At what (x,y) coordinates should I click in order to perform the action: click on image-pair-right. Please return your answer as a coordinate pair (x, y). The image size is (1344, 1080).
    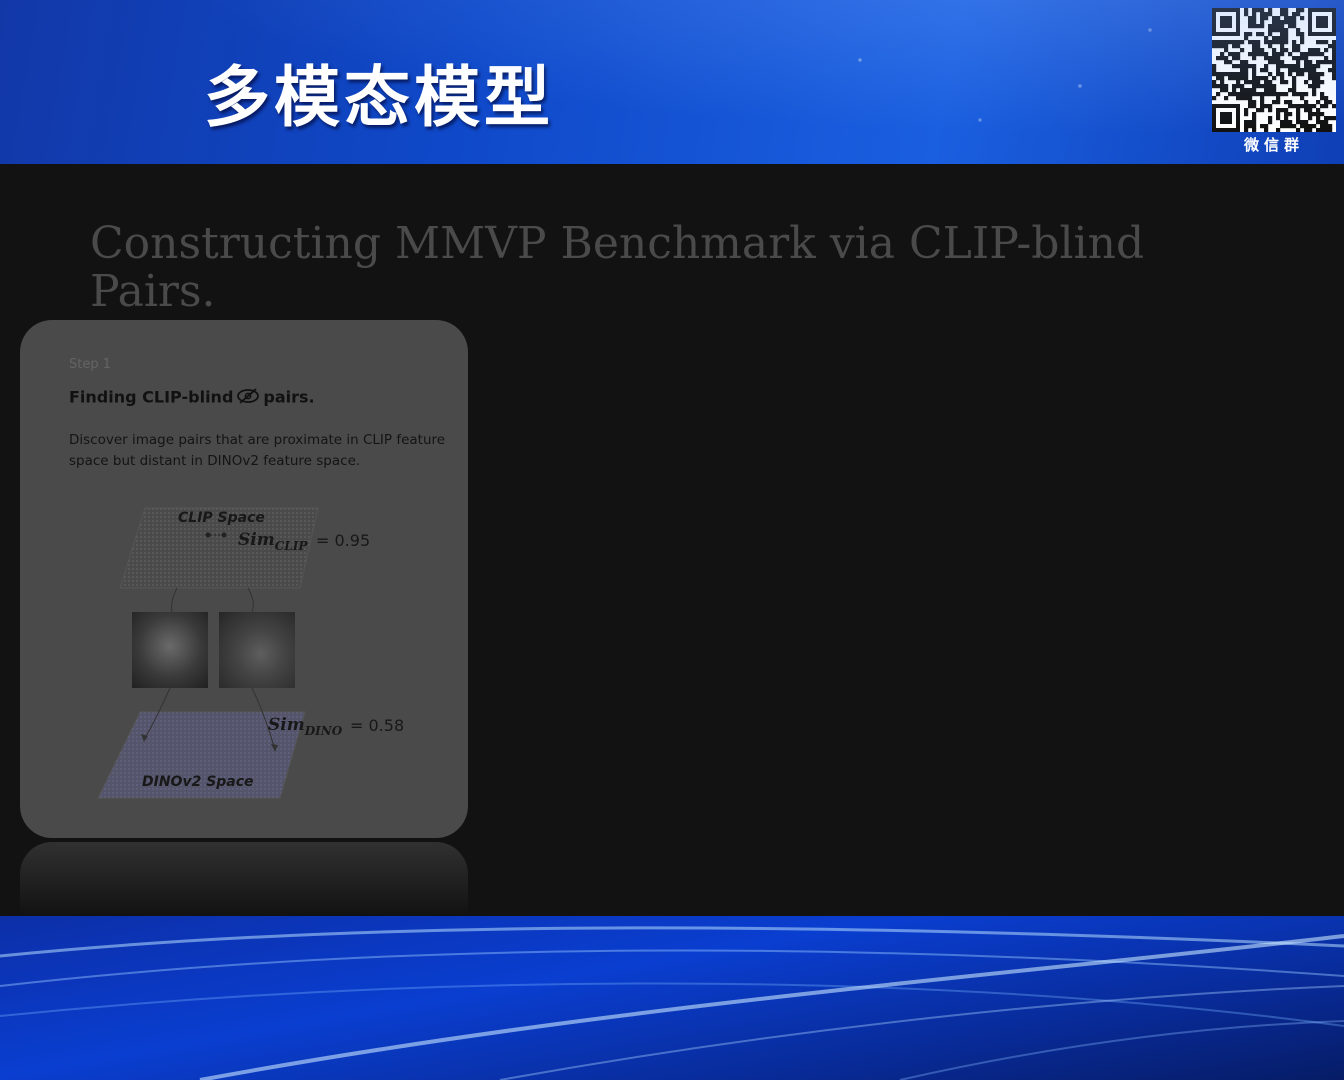
    Looking at the image, I should click on (257, 650).